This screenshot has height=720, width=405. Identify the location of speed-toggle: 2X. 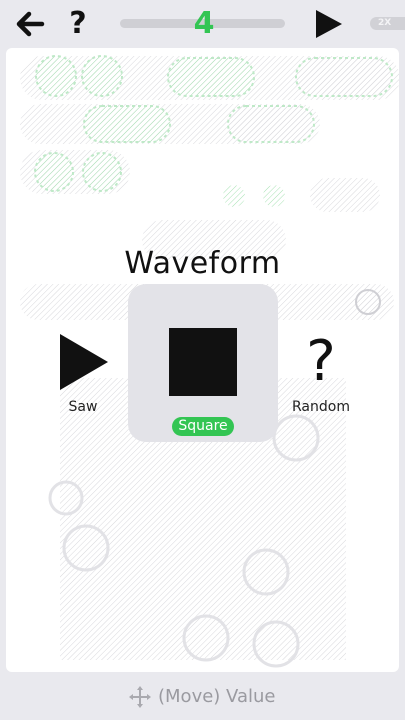
(387, 23).